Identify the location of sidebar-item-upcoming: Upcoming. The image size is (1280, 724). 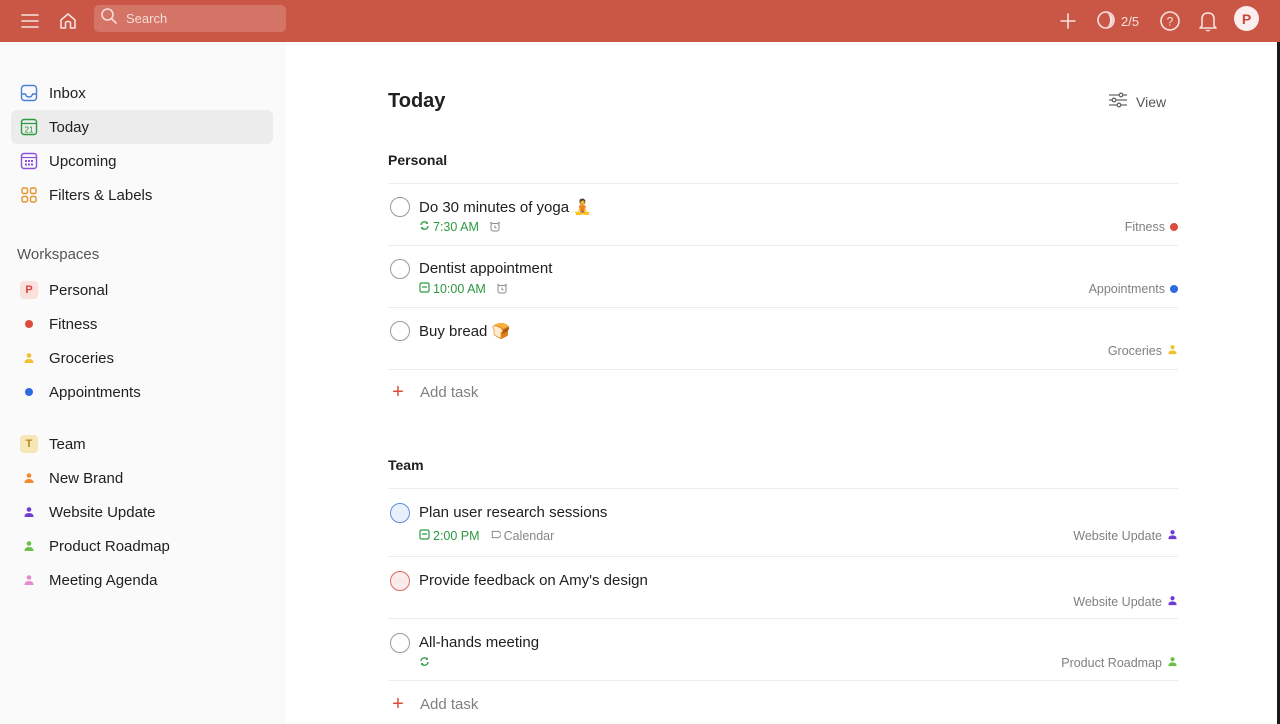
(142, 161).